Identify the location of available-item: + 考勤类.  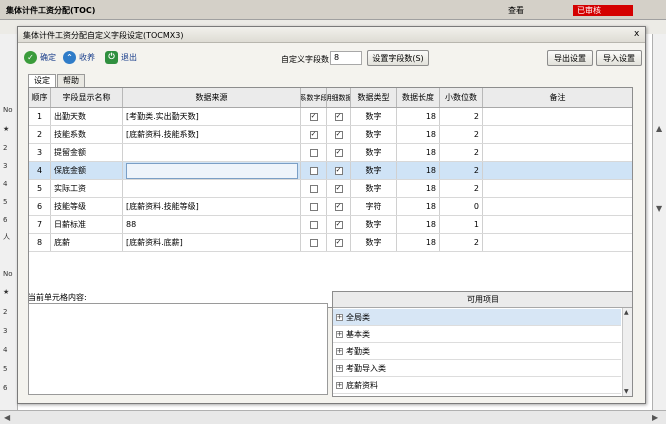
(477, 351).